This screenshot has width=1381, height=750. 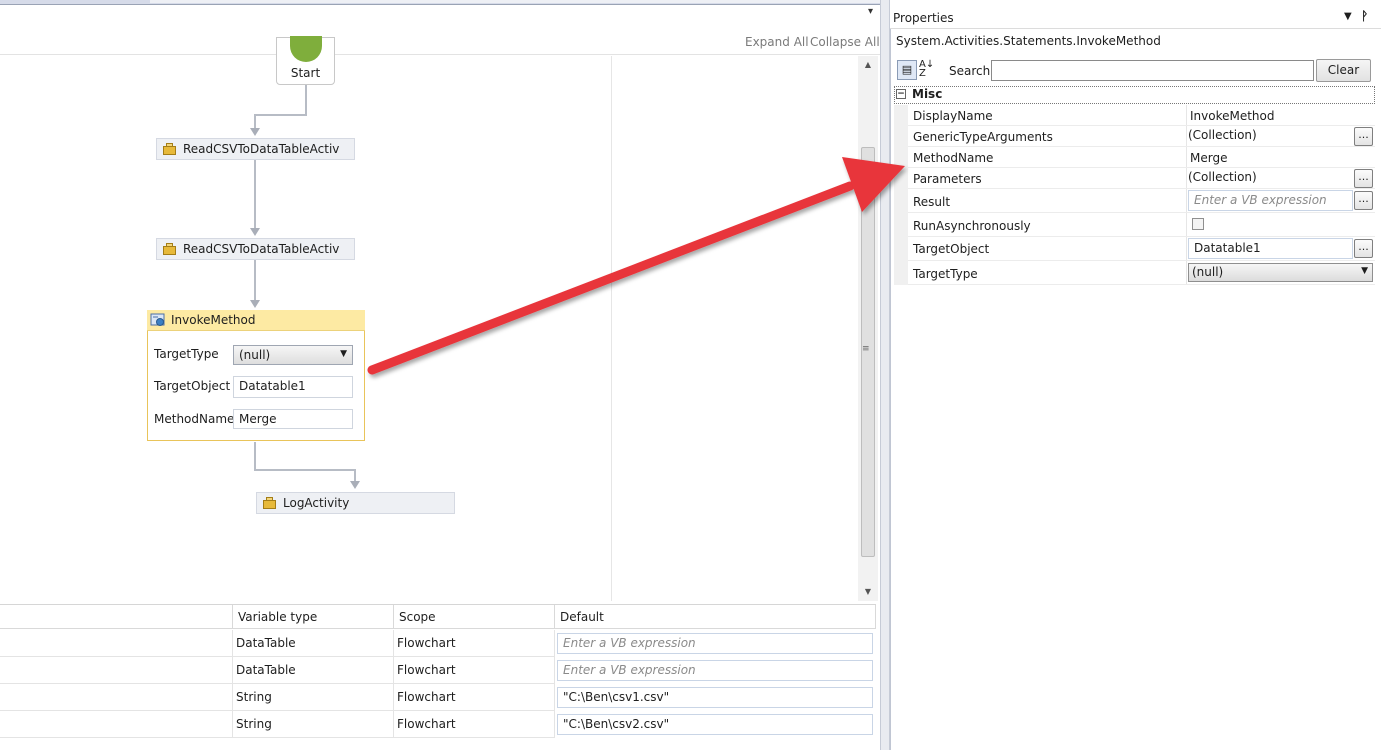 What do you see at coordinates (293, 419) in the screenshot?
I see `method-name-field: Merge` at bounding box center [293, 419].